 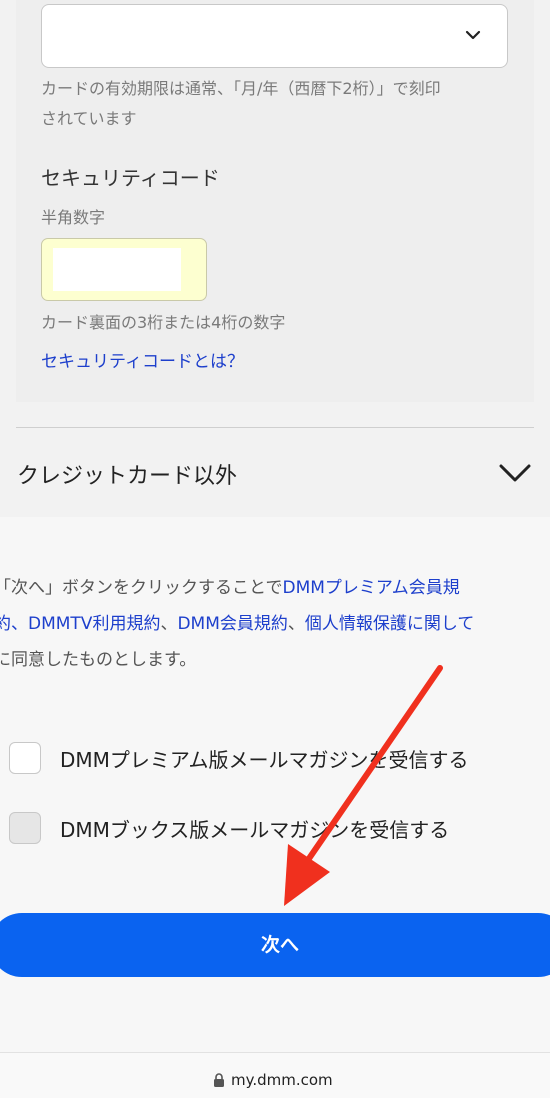 I want to click on privacy-link: 個人情報保護に関して, so click(x=390, y=624).